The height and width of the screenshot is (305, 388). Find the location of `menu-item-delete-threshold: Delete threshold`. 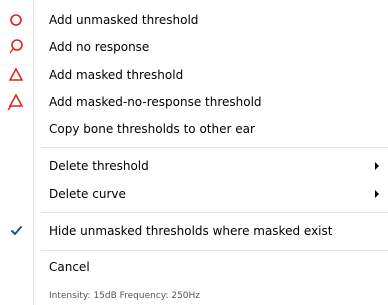

menu-item-delete-threshold: Delete threshold is located at coordinates (194, 166).